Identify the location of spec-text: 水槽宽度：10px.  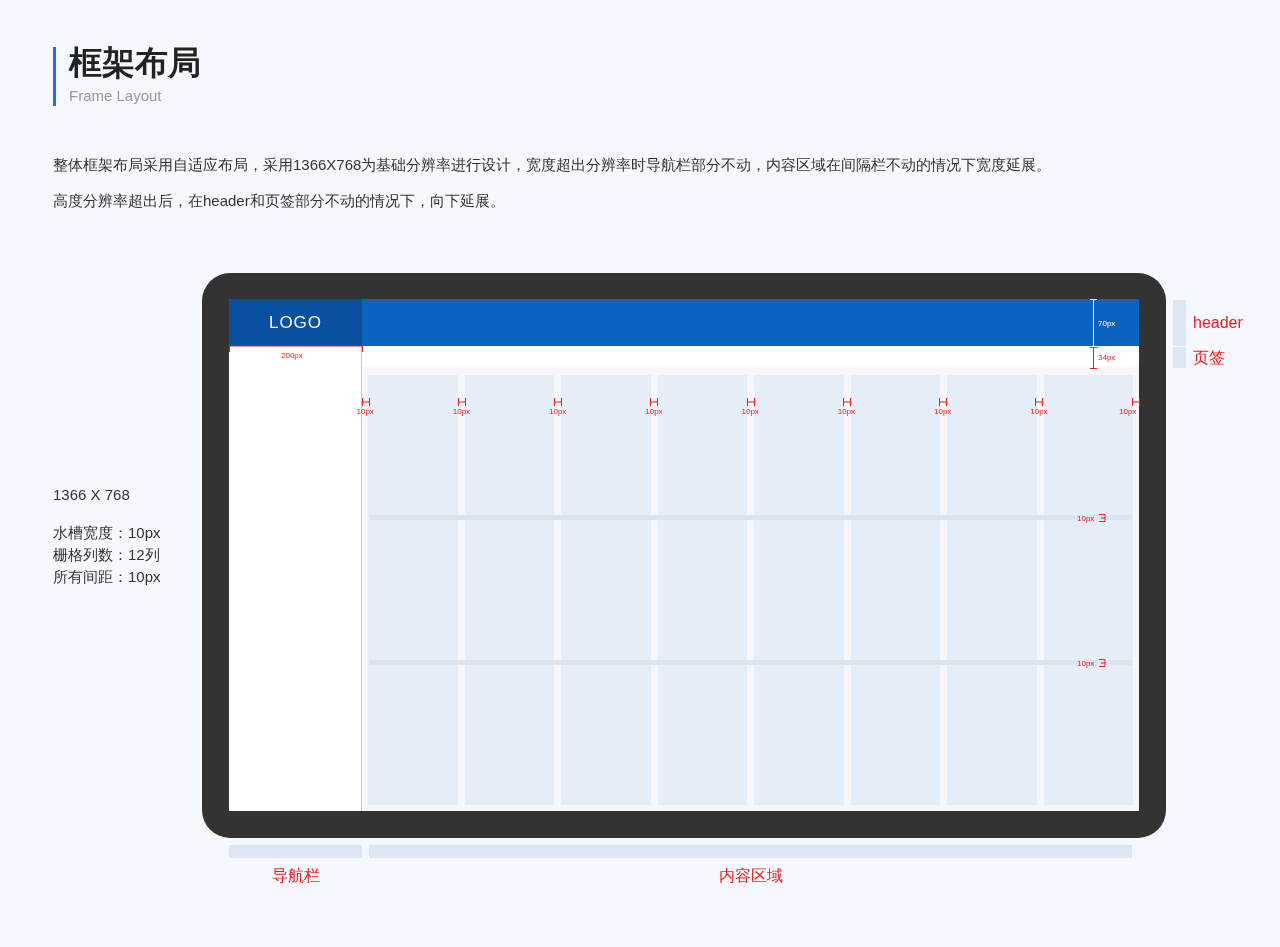
(107, 533).